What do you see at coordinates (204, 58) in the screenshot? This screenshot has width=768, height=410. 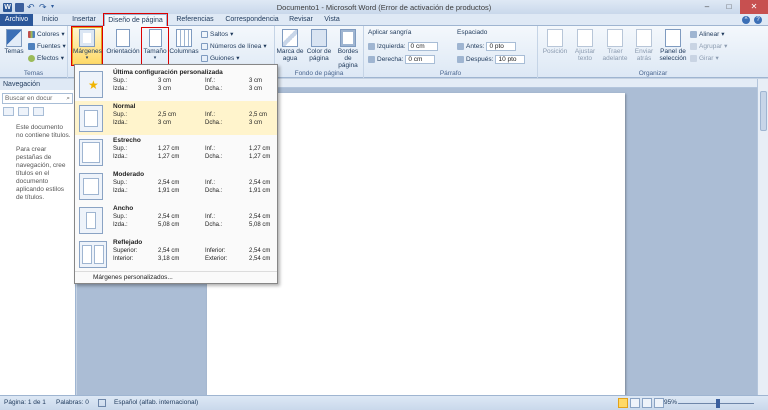 I see `hyphenation-icon` at bounding box center [204, 58].